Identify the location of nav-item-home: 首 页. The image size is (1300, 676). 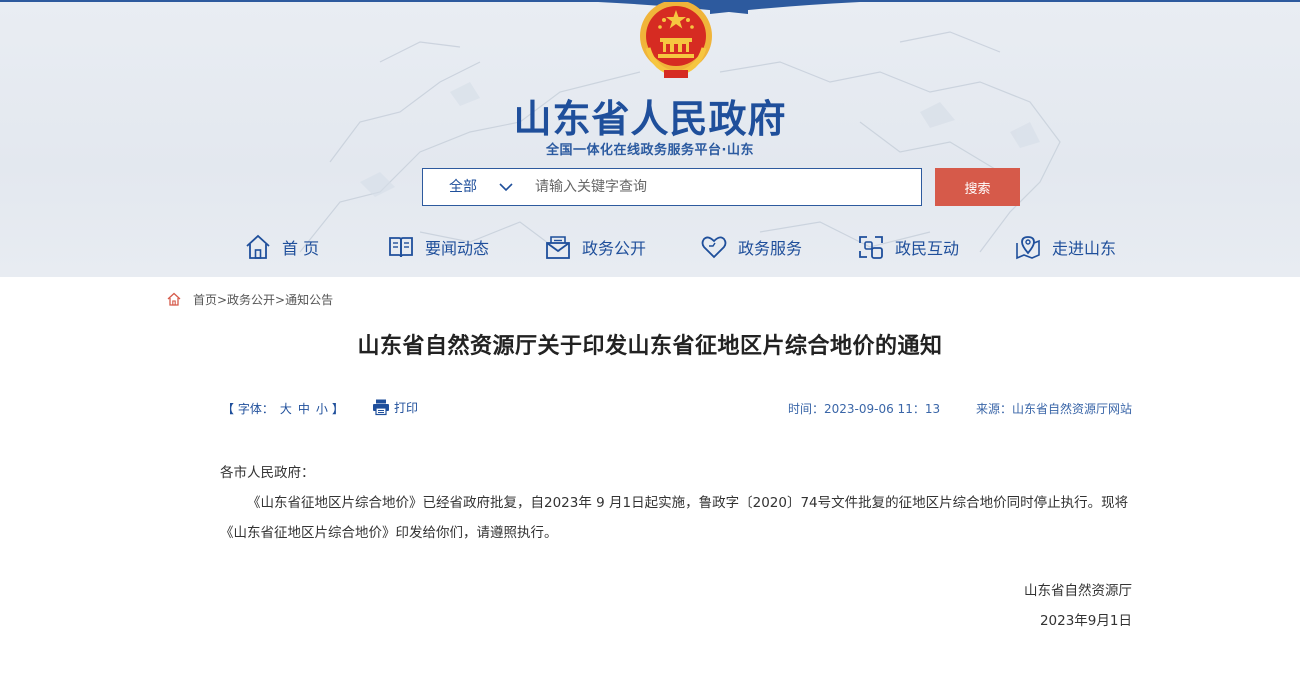
(281, 247).